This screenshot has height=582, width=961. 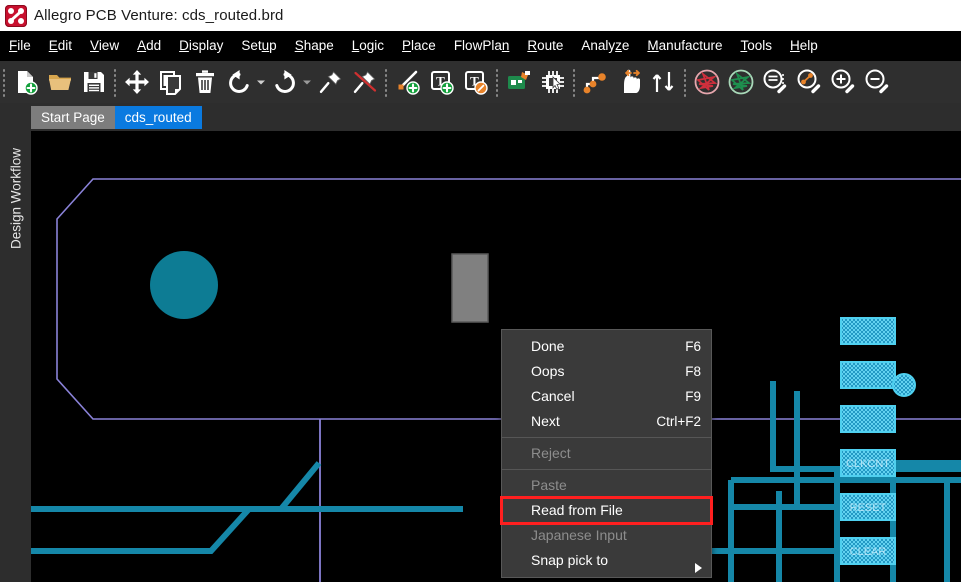 I want to click on submenu-arrow-icon, so click(x=698, y=568).